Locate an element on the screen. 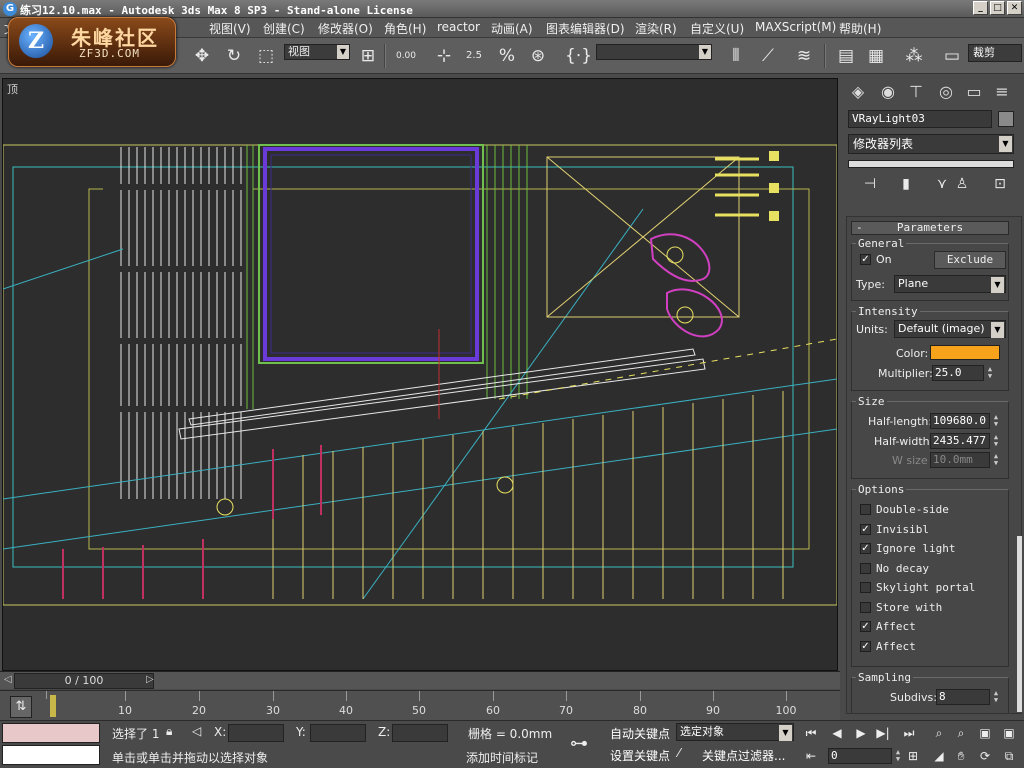 This screenshot has height=768, width=1024. affect-diffuse-checkbox: ✓ is located at coordinates (865, 626).